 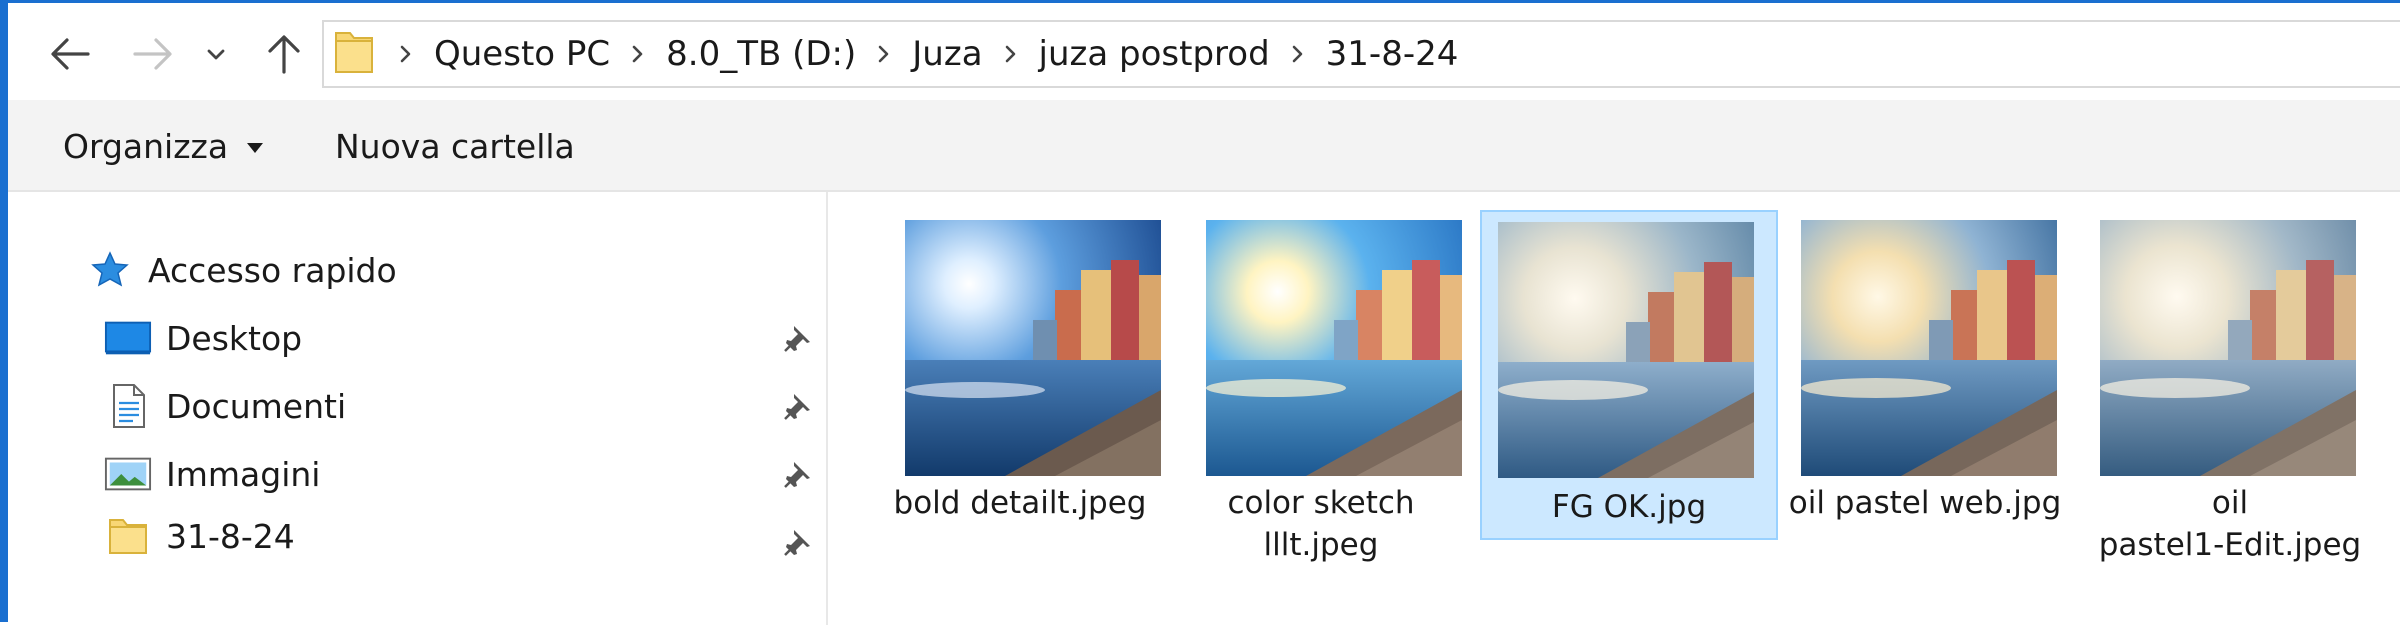 What do you see at coordinates (947, 54) in the screenshot?
I see `breadcrumb-juza: Juza` at bounding box center [947, 54].